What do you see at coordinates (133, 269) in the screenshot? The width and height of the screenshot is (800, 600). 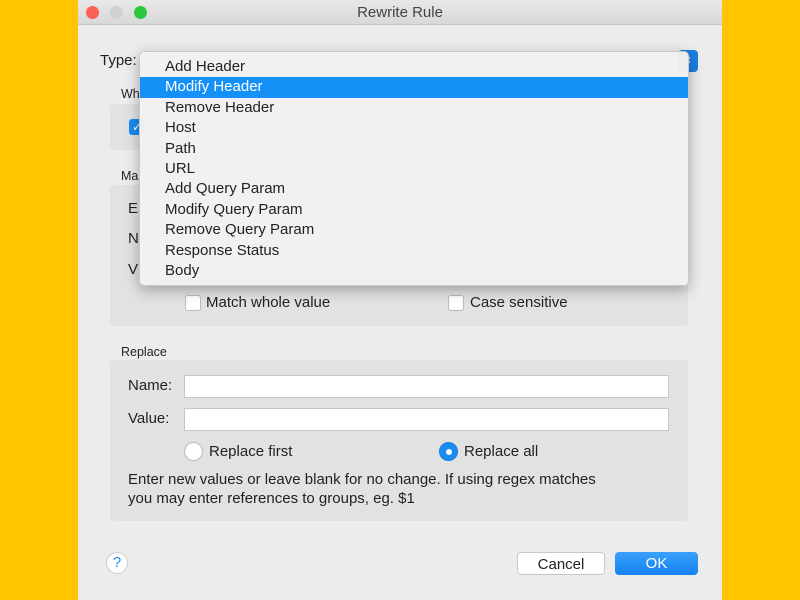 I see `match-row-label: V` at bounding box center [133, 269].